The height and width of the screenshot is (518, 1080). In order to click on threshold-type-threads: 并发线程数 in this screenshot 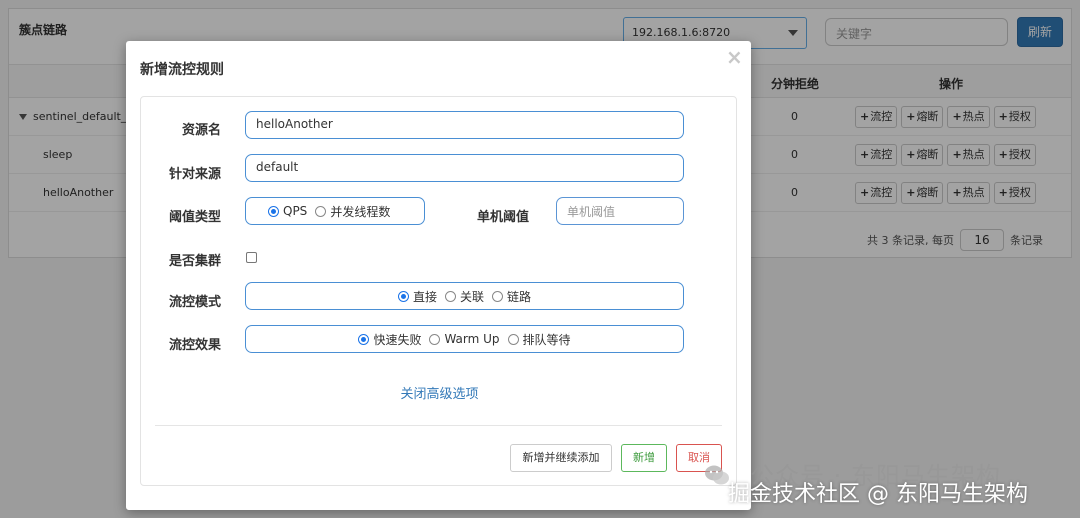, I will do `click(352, 211)`.